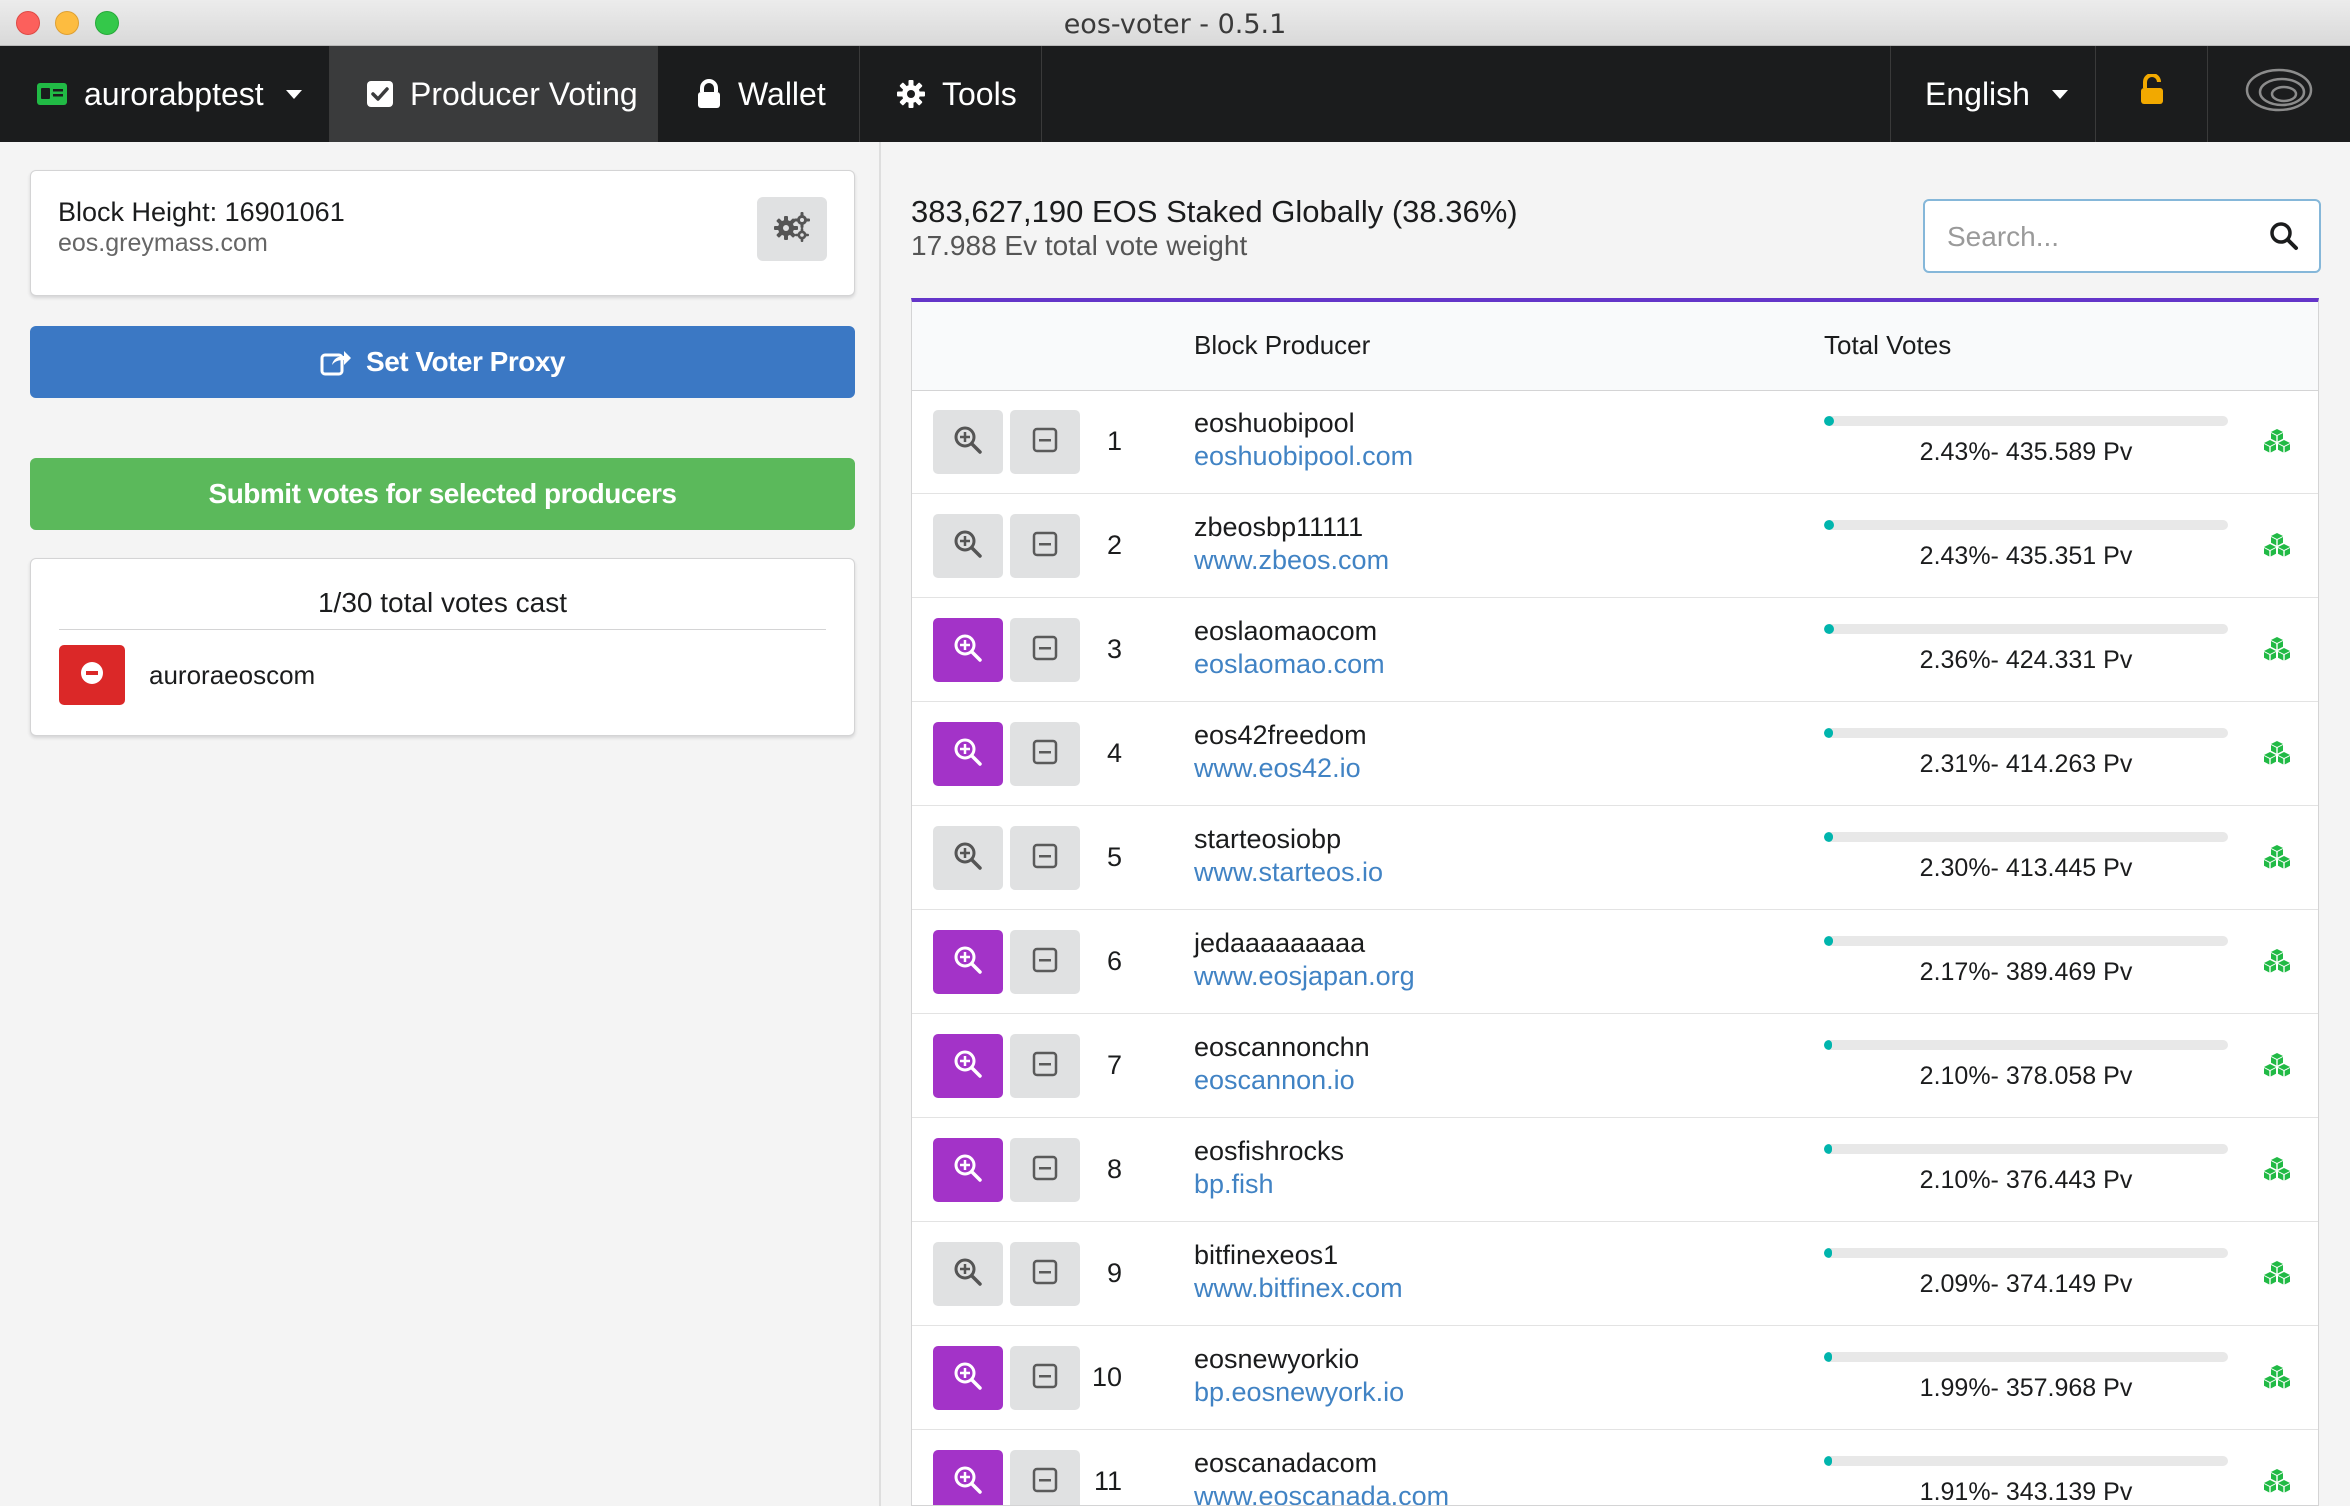 This screenshot has width=2350, height=1506. I want to click on unlock-wallet-button, so click(2152, 94).